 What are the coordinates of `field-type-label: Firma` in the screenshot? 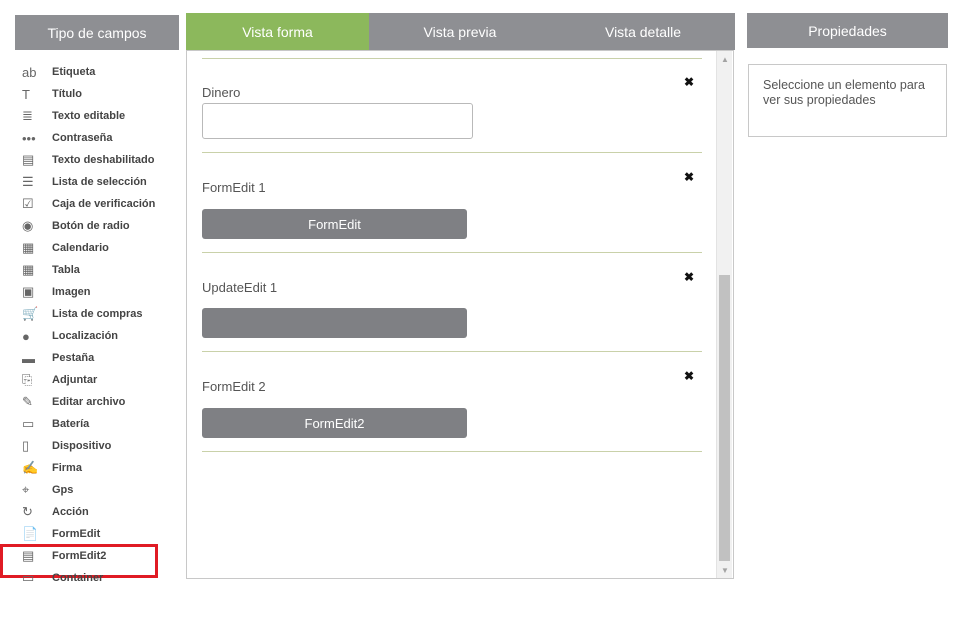 It's located at (67, 468).